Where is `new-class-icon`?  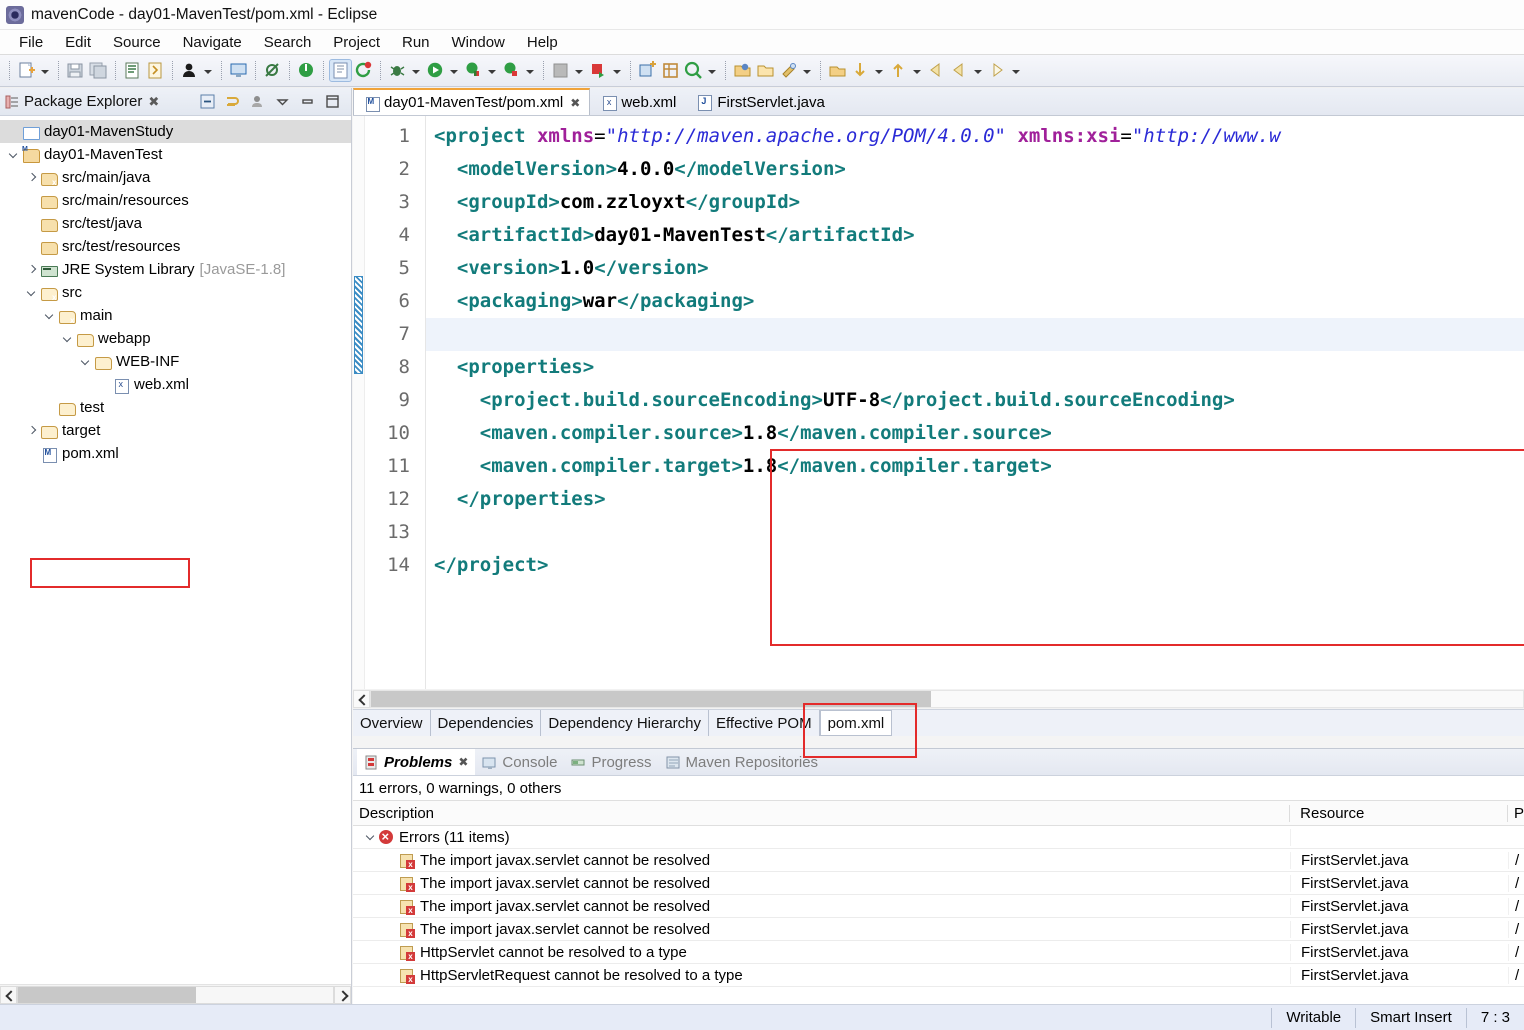
new-class-icon is located at coordinates (647, 70).